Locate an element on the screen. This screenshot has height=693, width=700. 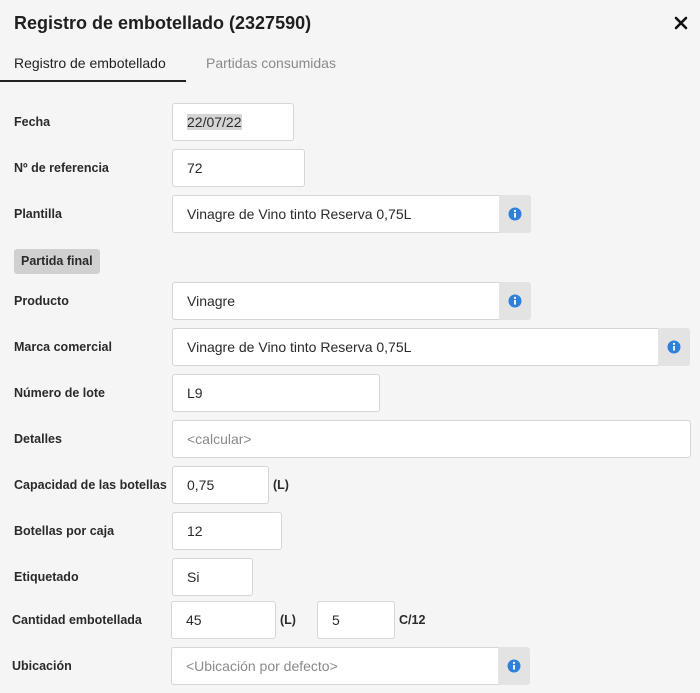
cajas-unit: C/12 is located at coordinates (412, 620).